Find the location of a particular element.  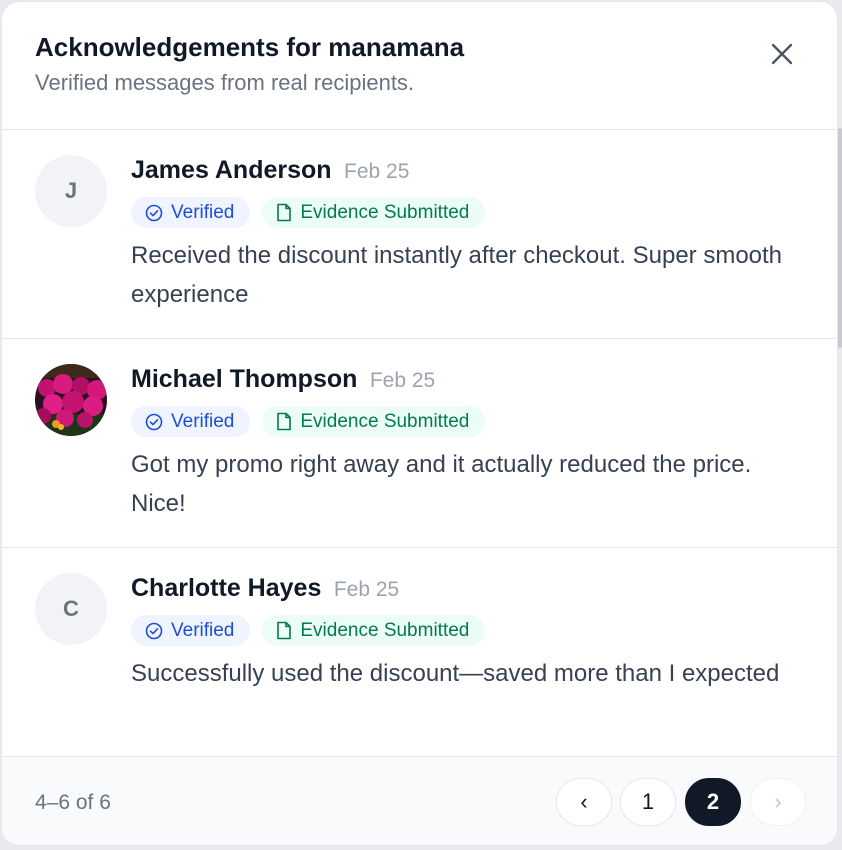

avatar-initial: C is located at coordinates (71, 608).